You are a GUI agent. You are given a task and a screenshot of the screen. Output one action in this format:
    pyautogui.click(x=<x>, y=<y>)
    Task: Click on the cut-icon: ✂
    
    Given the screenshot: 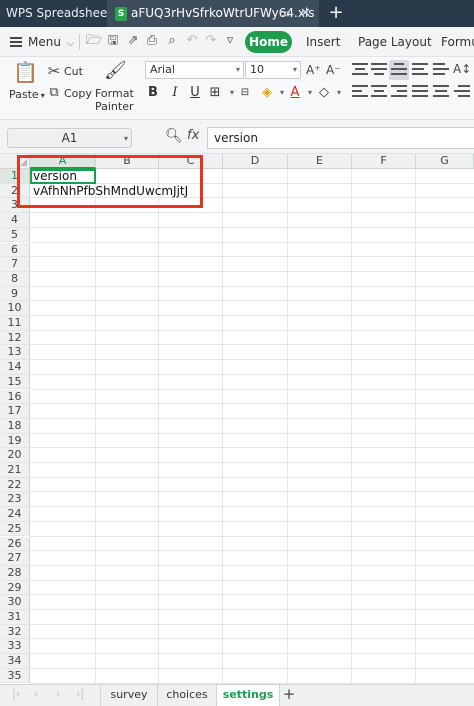 What is the action you would take?
    pyautogui.click(x=54, y=71)
    